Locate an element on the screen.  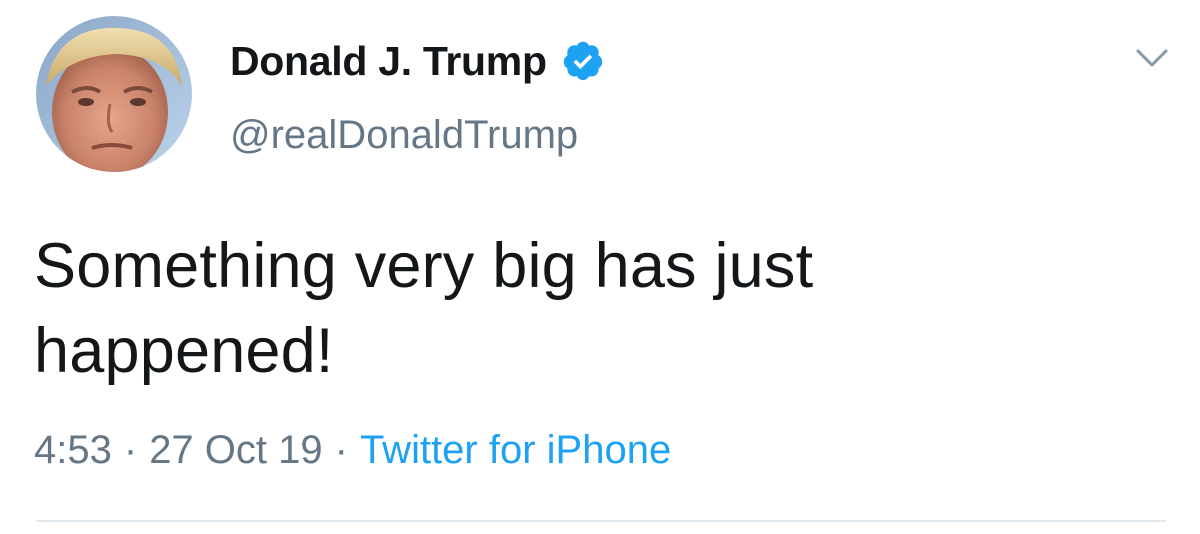
tweet-date: 27 Oct 19 is located at coordinates (235, 450).